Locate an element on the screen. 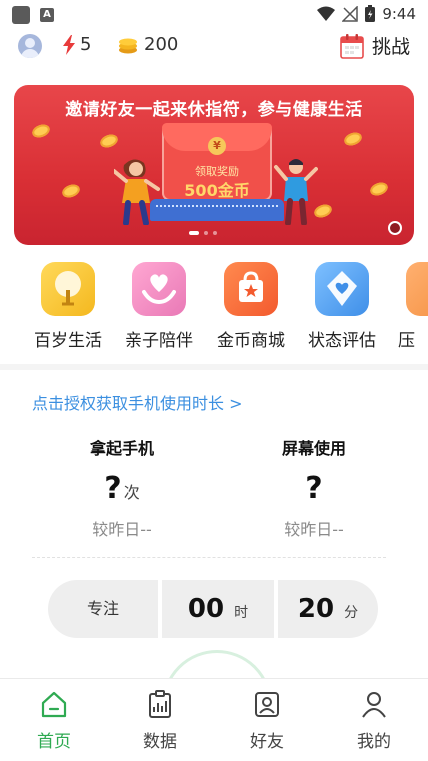  banner-headline: 邀请好友一起来休指符，参与健康生活 is located at coordinates (214, 110).